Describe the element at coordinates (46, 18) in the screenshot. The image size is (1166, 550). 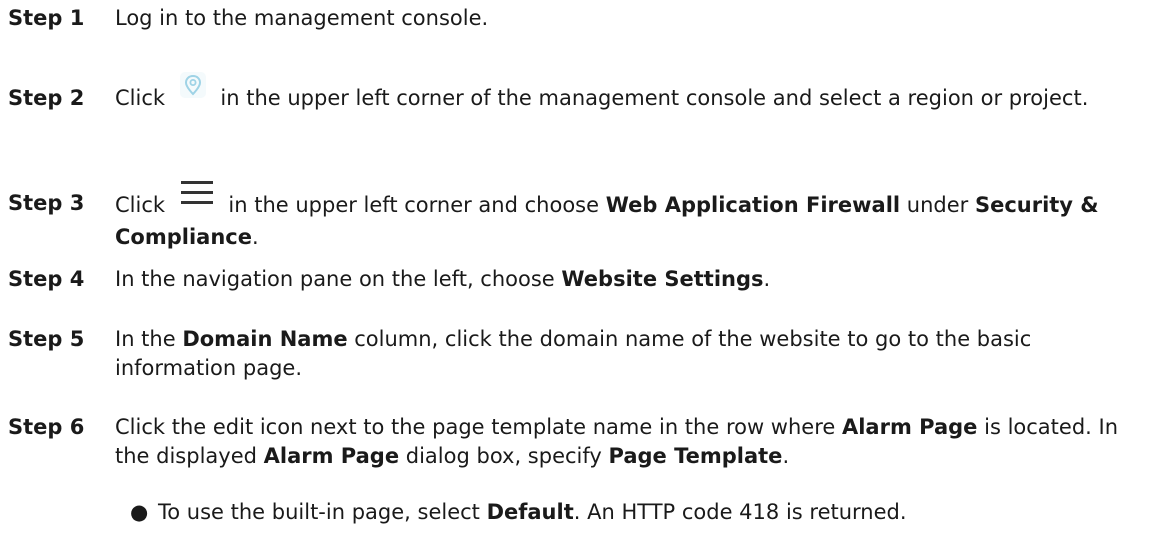
I see `step-label: Step 1` at that location.